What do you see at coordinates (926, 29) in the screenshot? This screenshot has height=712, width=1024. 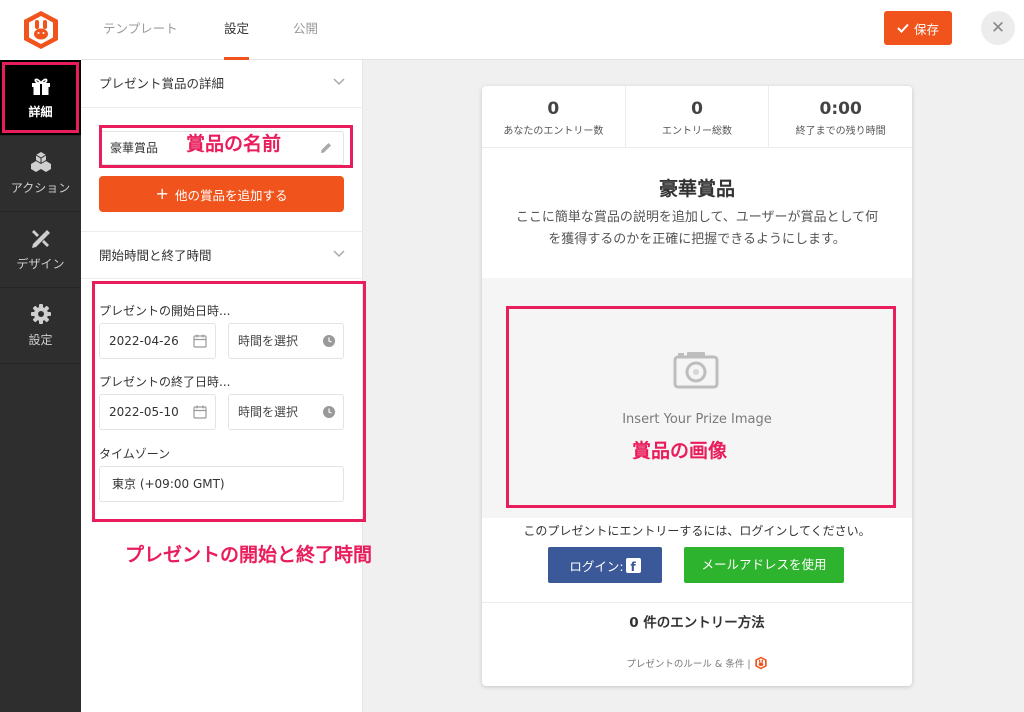 I see `save-label: 保存` at bounding box center [926, 29].